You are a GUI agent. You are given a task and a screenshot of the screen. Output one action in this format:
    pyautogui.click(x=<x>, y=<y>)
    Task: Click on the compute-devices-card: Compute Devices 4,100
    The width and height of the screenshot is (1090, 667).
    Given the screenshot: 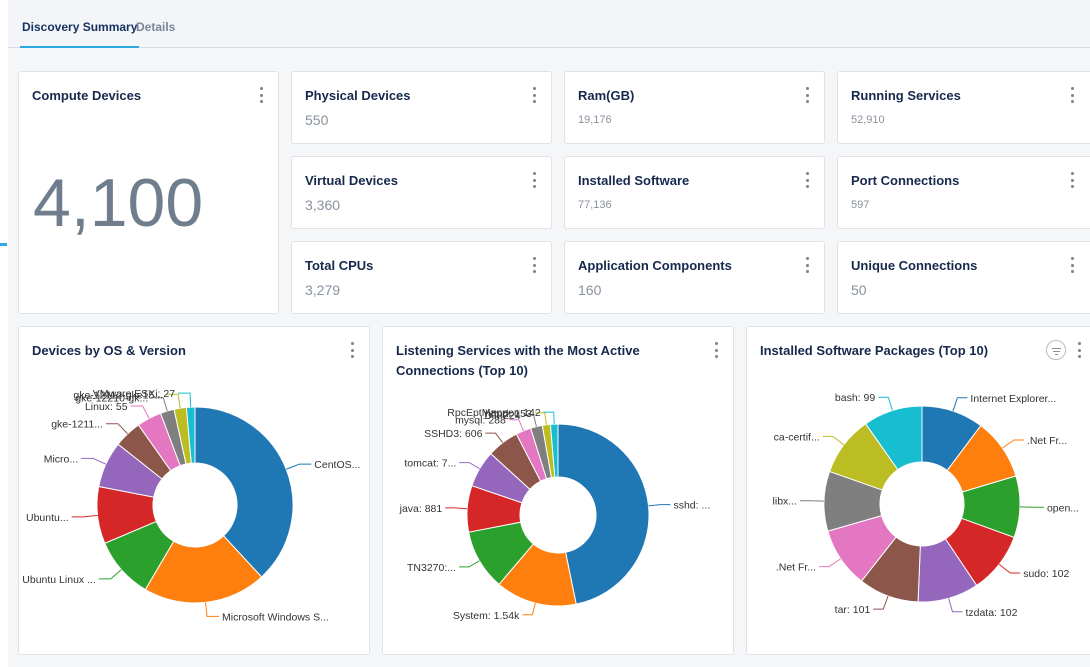 What is the action you would take?
    pyautogui.click(x=148, y=192)
    